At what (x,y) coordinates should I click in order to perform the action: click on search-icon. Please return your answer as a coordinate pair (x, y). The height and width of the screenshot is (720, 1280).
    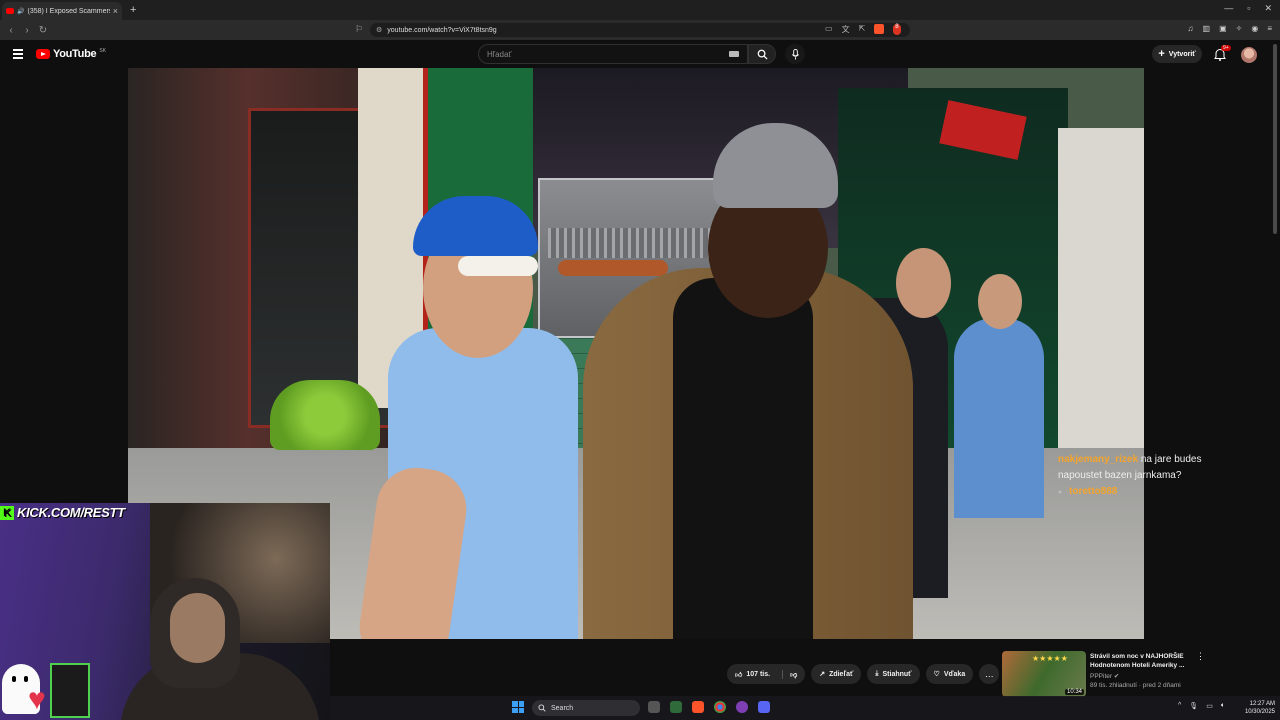
    Looking at the image, I should click on (762, 54).